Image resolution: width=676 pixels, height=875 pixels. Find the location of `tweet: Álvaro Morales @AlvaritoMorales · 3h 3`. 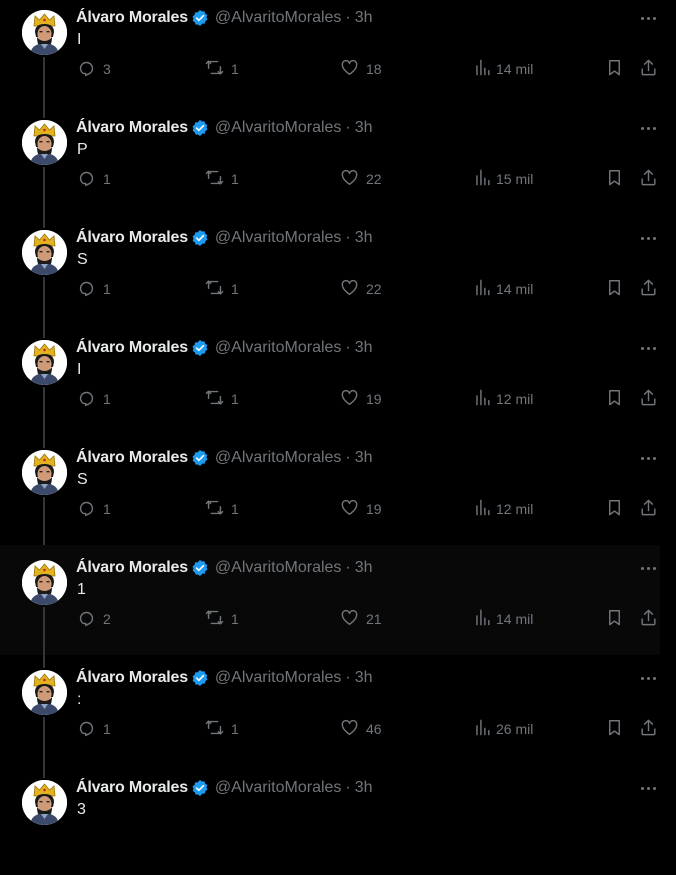

tweet: Álvaro Morales @AlvaritoMorales · 3h 3 is located at coordinates (330, 820).